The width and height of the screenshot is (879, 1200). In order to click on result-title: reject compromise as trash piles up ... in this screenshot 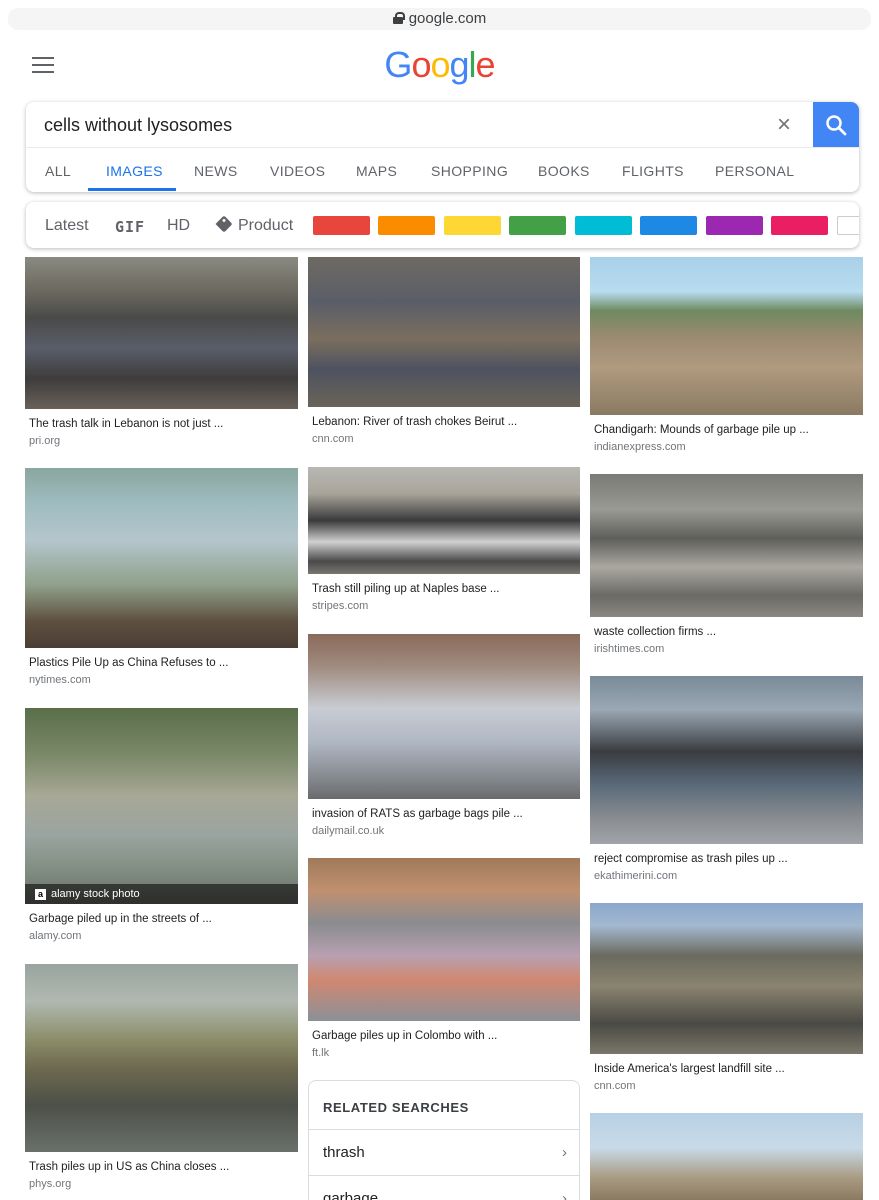, I will do `click(691, 859)`.